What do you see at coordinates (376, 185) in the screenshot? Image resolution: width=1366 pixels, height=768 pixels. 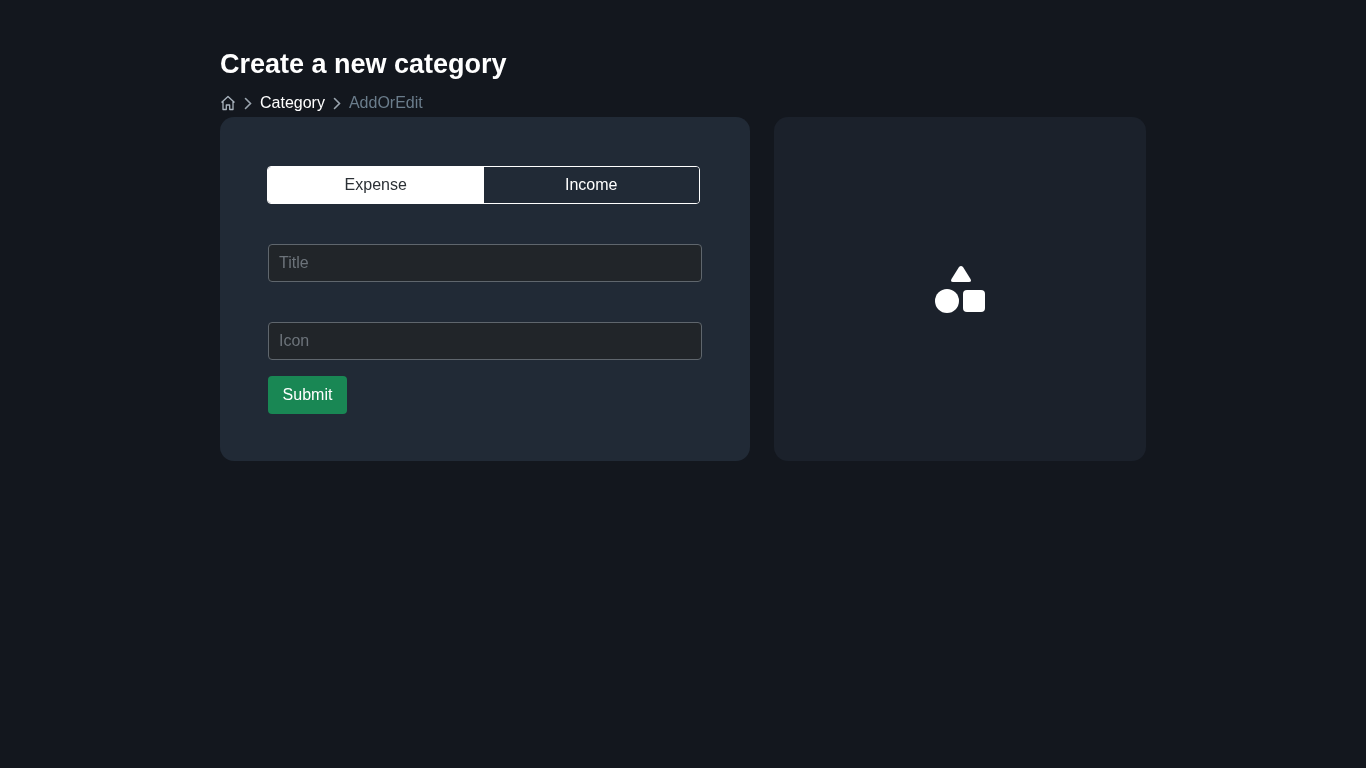 I see `type-tab: Expense` at bounding box center [376, 185].